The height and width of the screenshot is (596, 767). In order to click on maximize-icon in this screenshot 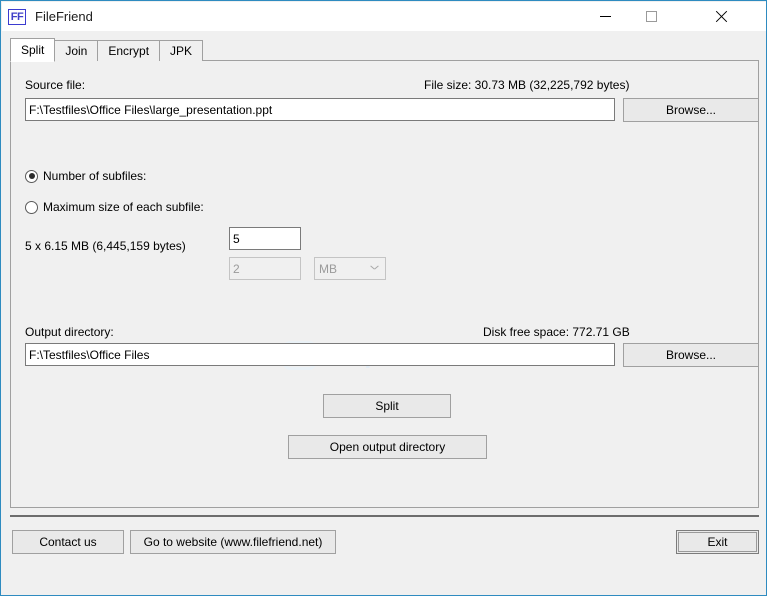, I will do `click(651, 16)`.